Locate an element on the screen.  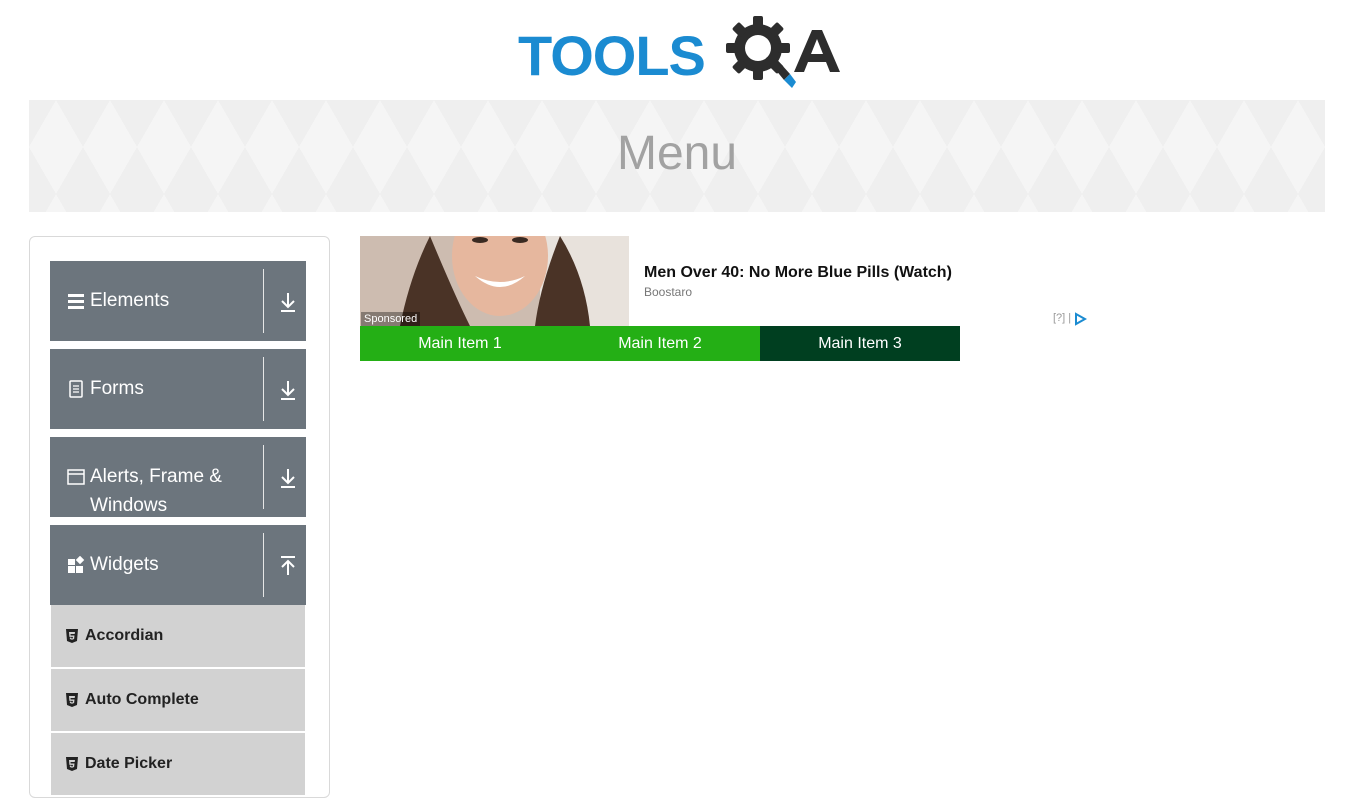
ad-image: Sponsored is located at coordinates (494, 281).